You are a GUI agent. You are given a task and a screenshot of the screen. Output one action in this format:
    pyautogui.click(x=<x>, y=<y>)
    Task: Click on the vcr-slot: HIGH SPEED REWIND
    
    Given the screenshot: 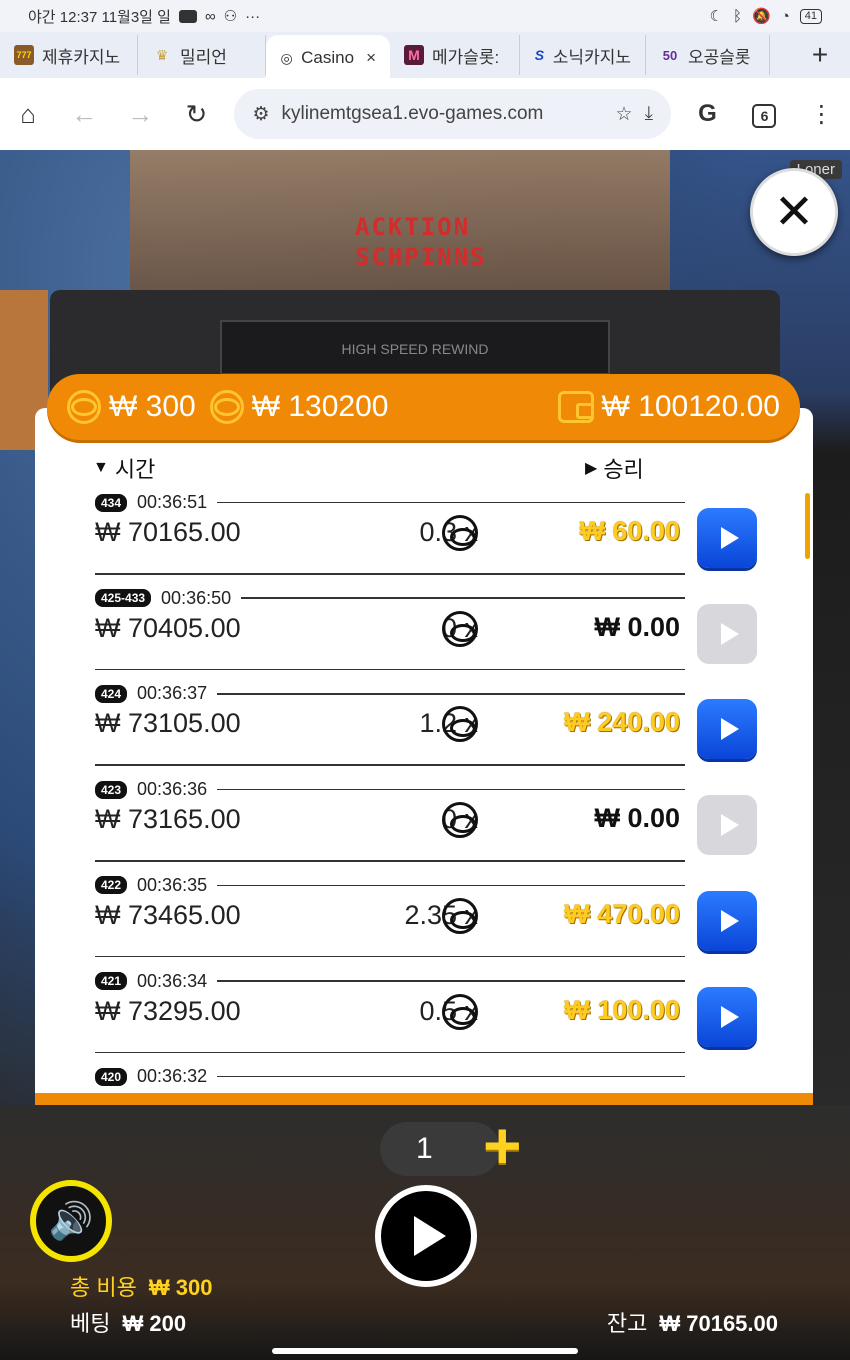 What is the action you would take?
    pyautogui.click(x=415, y=347)
    